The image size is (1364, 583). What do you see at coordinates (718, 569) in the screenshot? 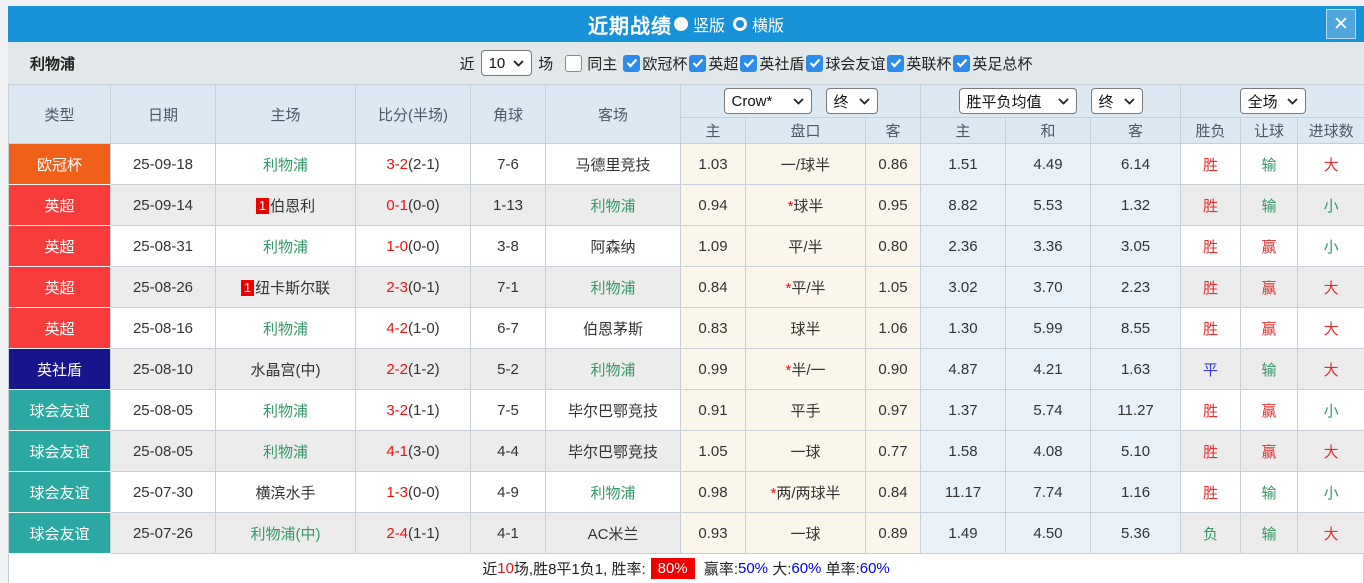
I see `summary-segment: 赢率:` at bounding box center [718, 569].